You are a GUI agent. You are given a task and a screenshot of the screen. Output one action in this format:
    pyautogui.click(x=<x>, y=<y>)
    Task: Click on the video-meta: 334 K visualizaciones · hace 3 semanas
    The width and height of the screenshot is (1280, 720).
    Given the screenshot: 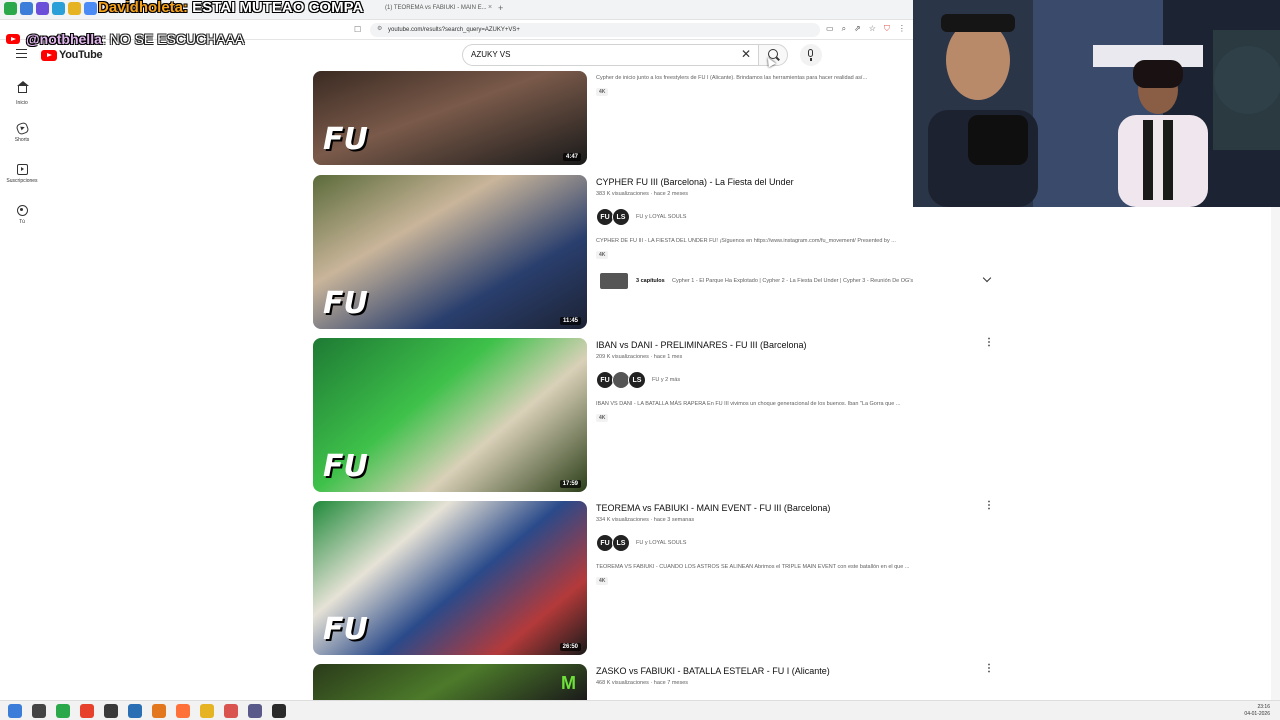 What is the action you would take?
    pyautogui.click(x=645, y=520)
    